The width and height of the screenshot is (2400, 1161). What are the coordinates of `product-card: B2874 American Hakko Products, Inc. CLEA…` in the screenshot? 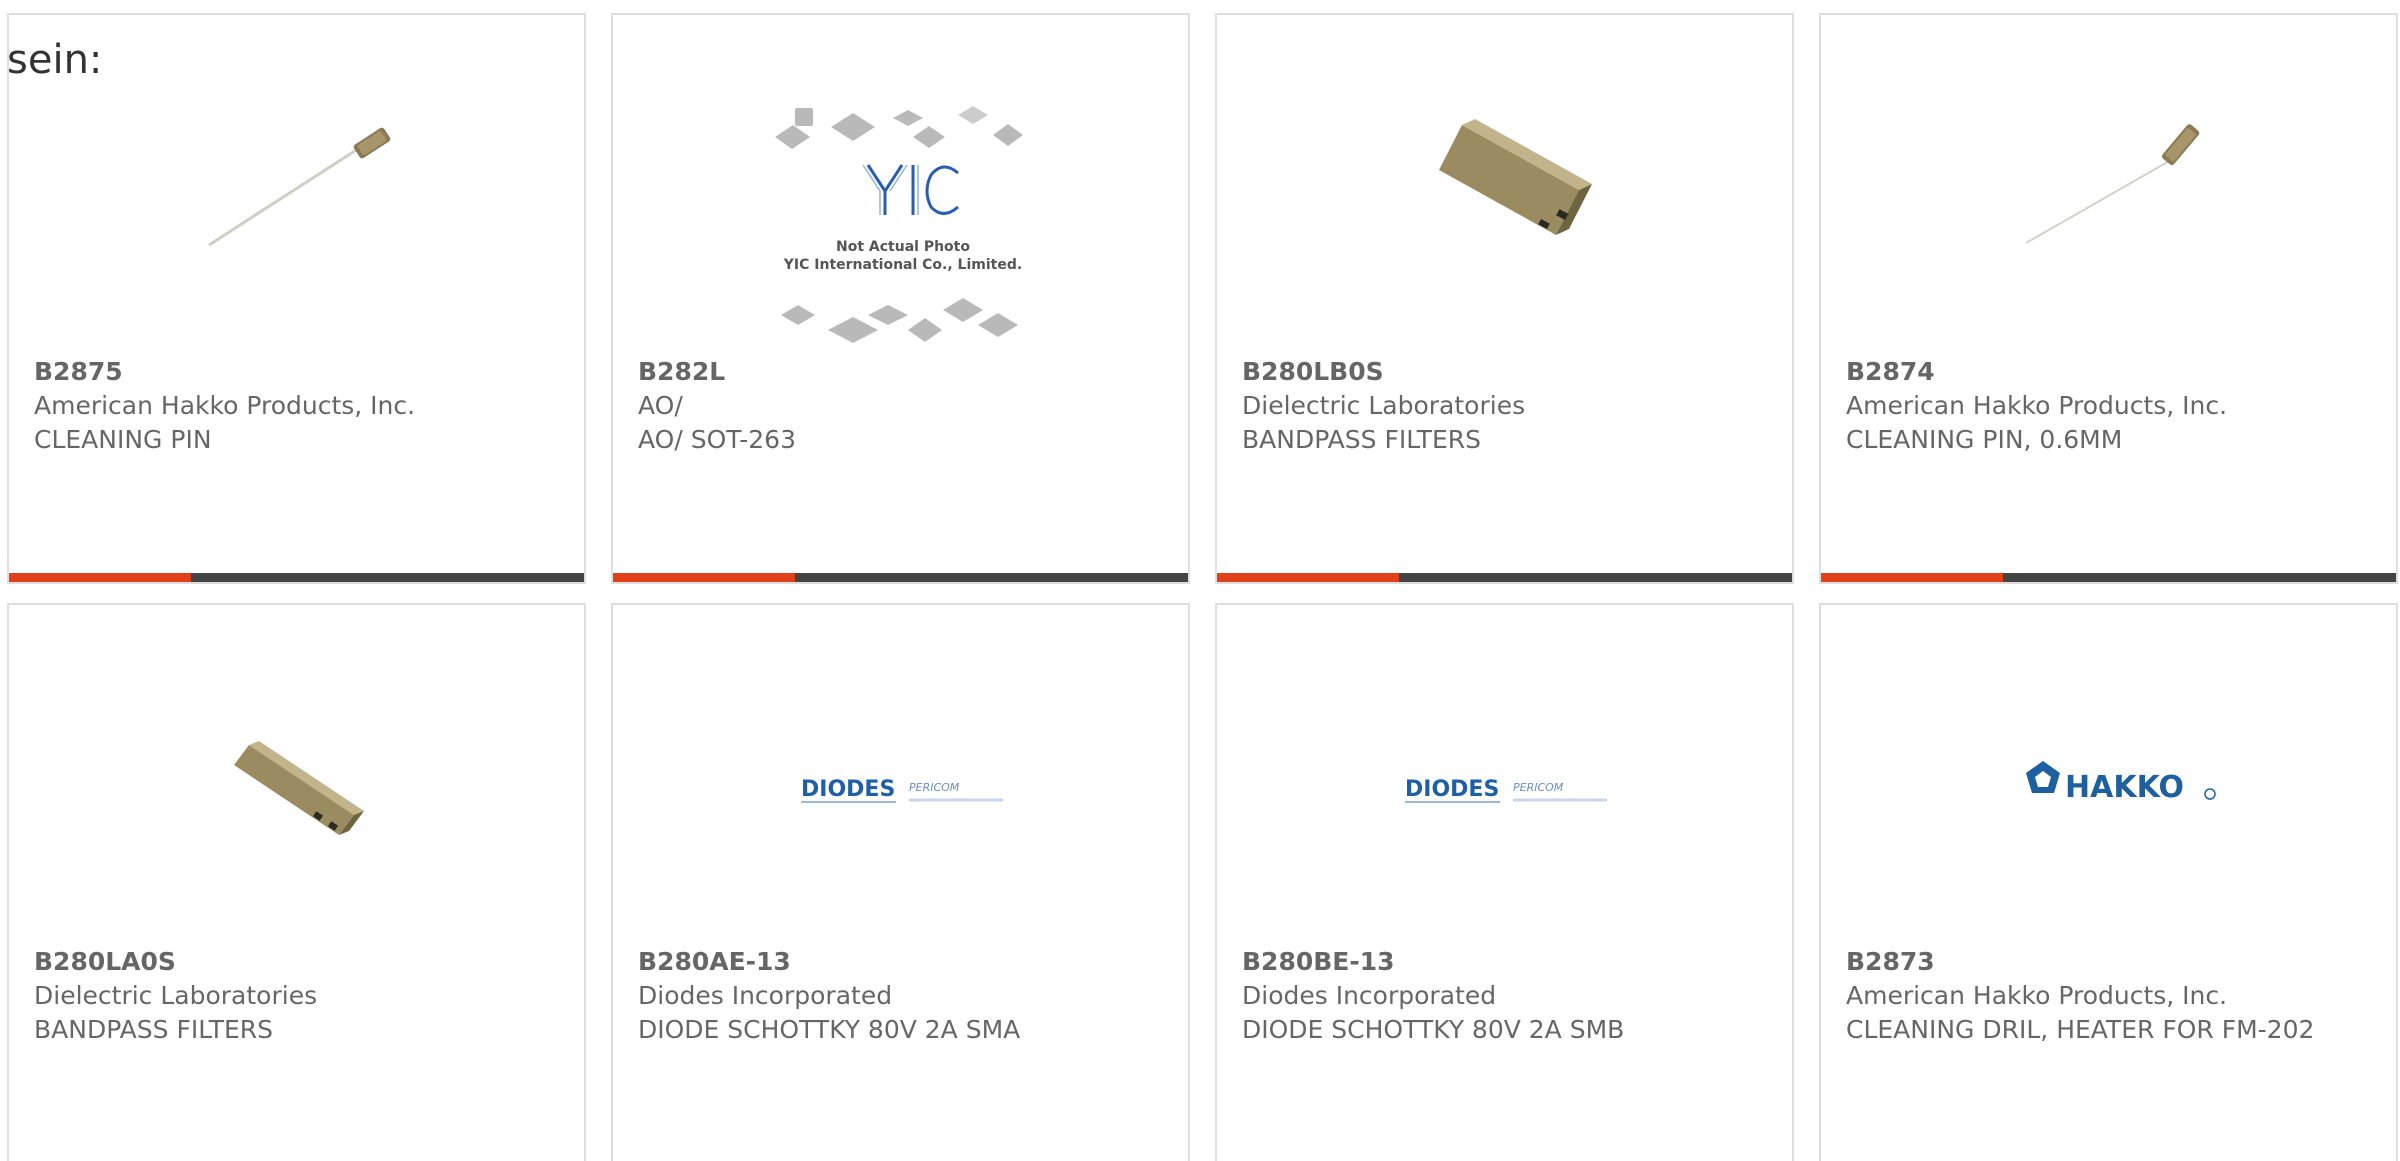 It's located at (2108, 298).